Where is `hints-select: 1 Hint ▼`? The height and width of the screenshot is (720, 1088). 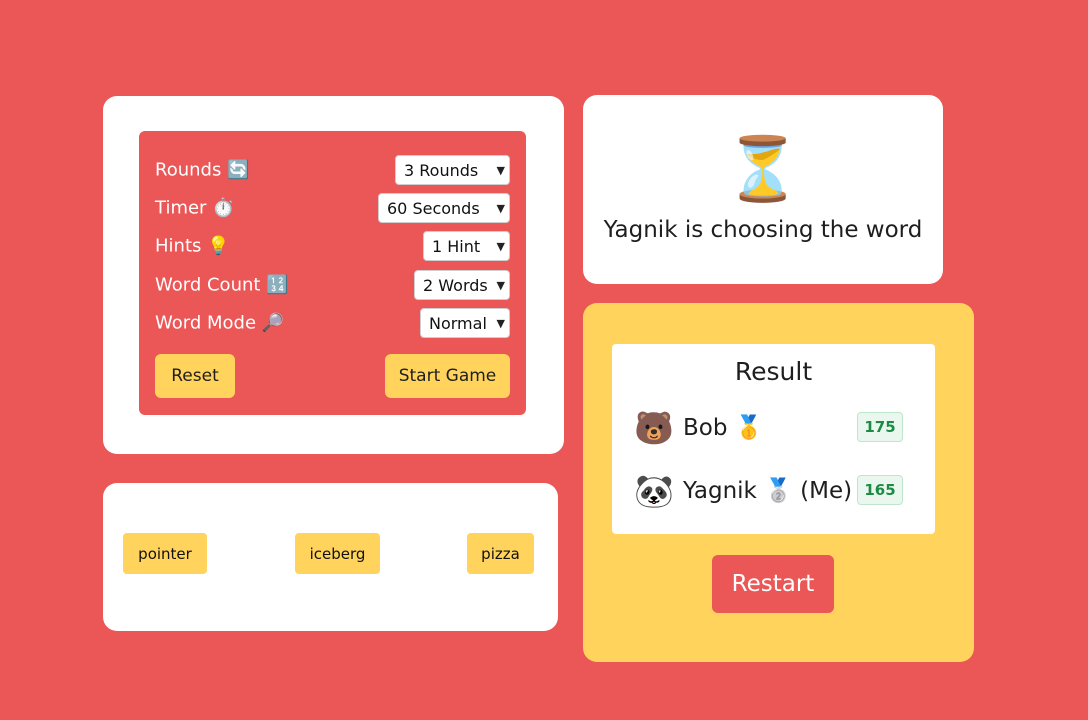 hints-select: 1 Hint ▼ is located at coordinates (466, 246).